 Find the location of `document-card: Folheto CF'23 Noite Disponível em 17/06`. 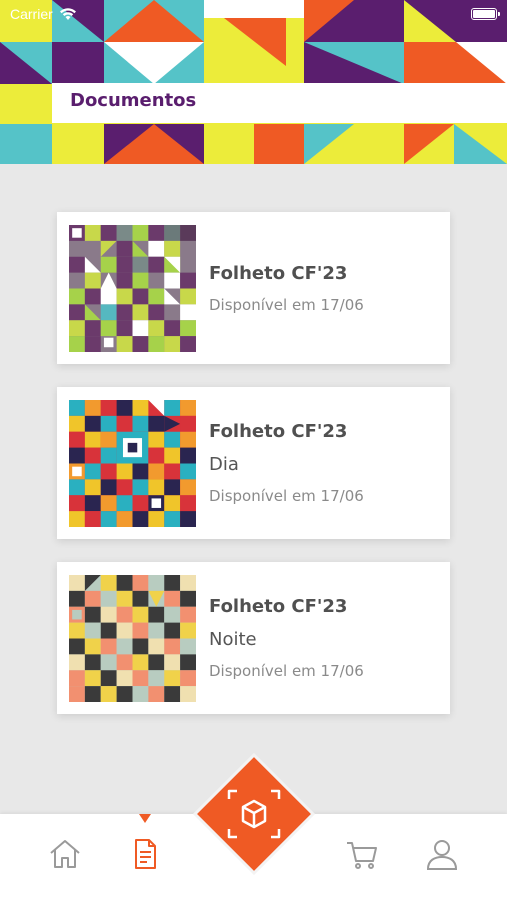

document-card: Folheto CF'23 Noite Disponível em 17/06 is located at coordinates (253, 638).